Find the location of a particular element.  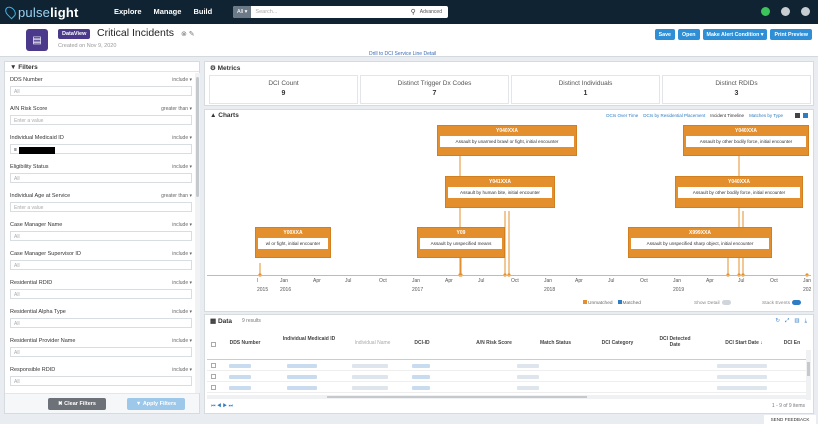

show-detail-toggle: Show Detail is located at coordinates (712, 303).